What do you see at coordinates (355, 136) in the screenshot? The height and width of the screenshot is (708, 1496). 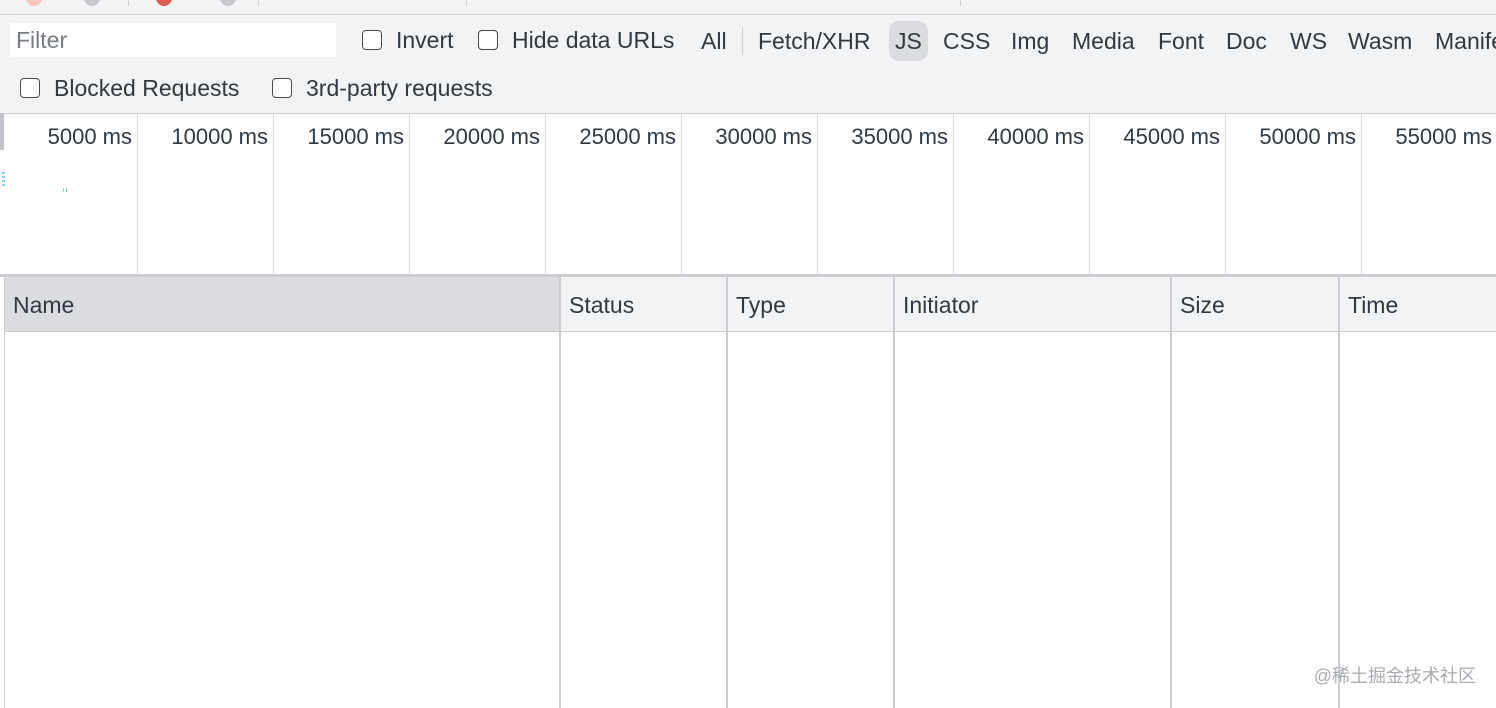 I see `overview-tick-label: 15000 ms` at bounding box center [355, 136].